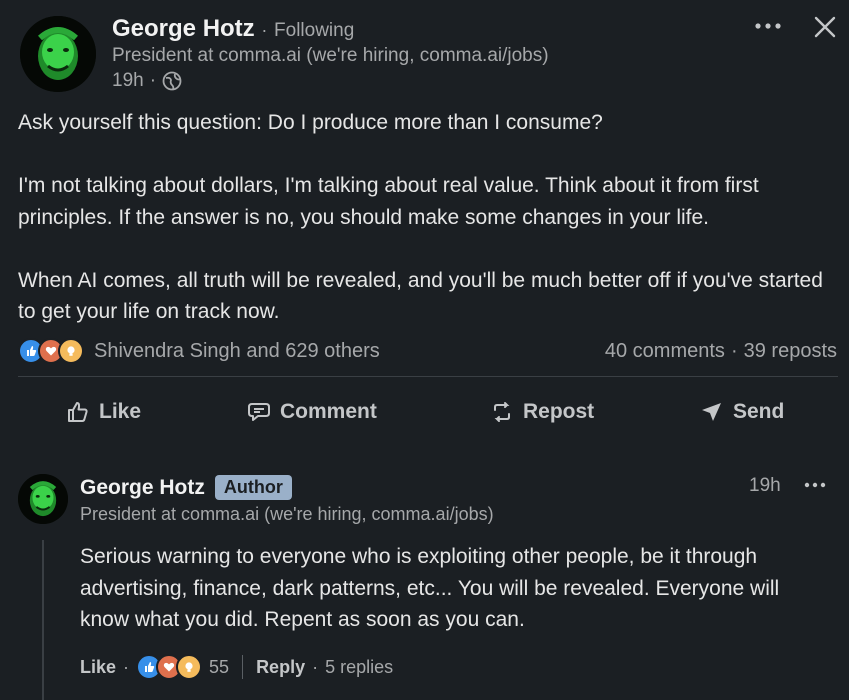 The width and height of the screenshot is (849, 700). What do you see at coordinates (147, 81) in the screenshot?
I see `post-meta: 19h ·` at bounding box center [147, 81].